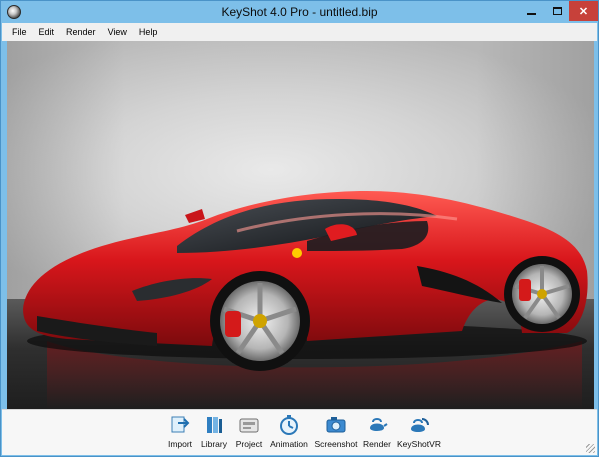  I want to click on screenshot-button: Screenshot, so click(336, 431).